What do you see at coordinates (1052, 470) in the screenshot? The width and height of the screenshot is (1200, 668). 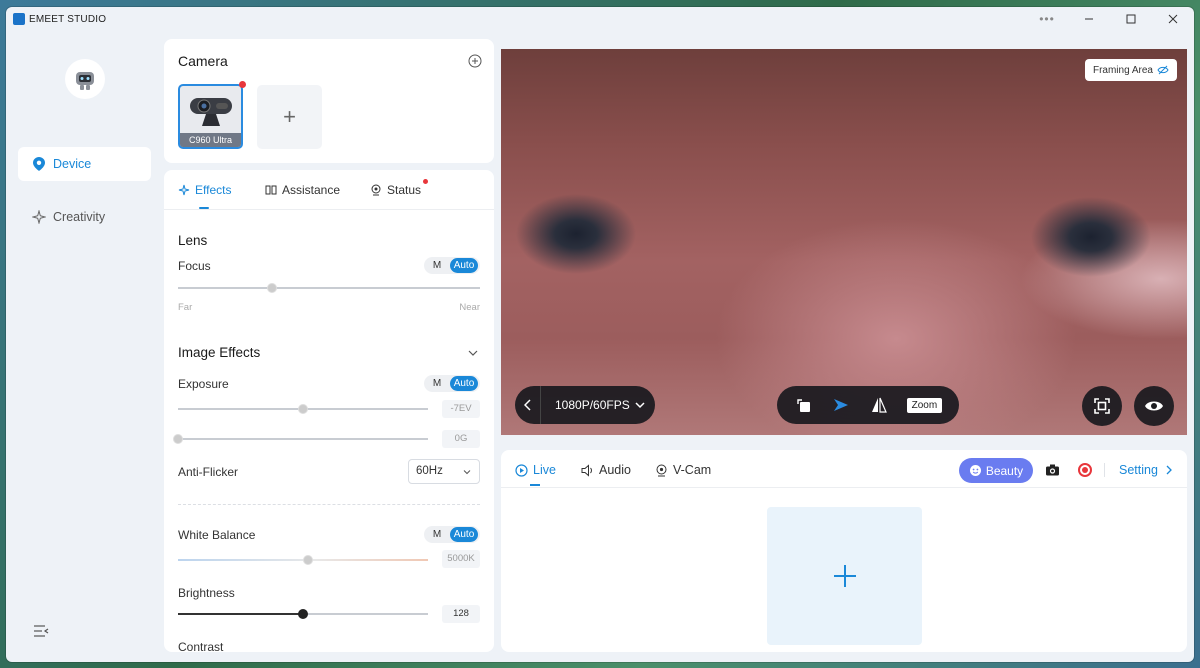 I see `camera-snapshot-icon` at bounding box center [1052, 470].